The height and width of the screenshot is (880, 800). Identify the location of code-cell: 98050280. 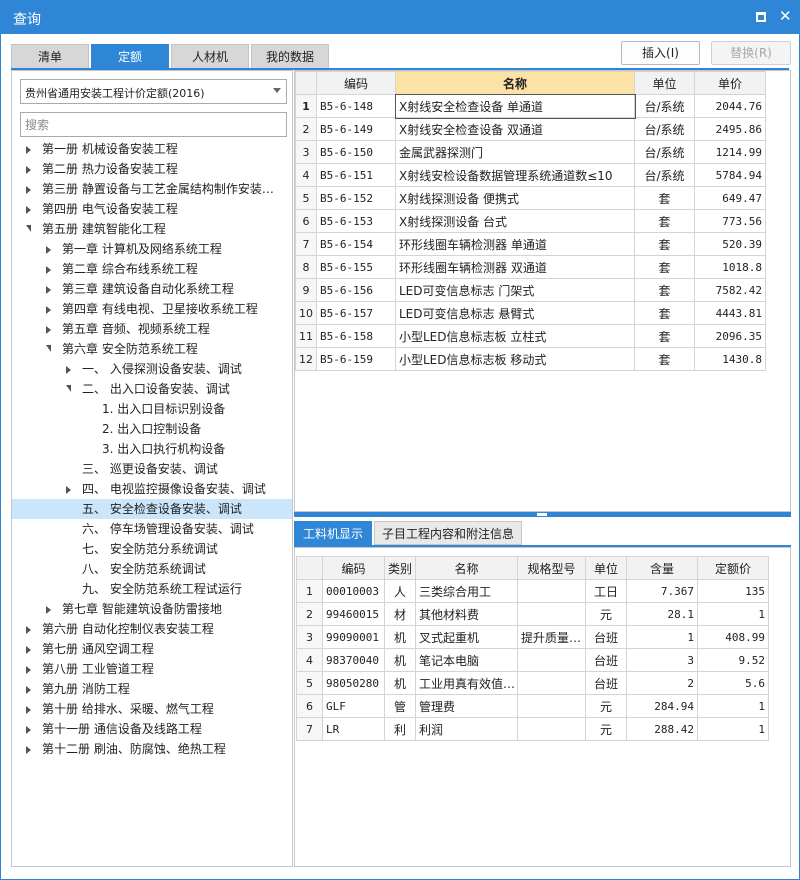
(353, 683).